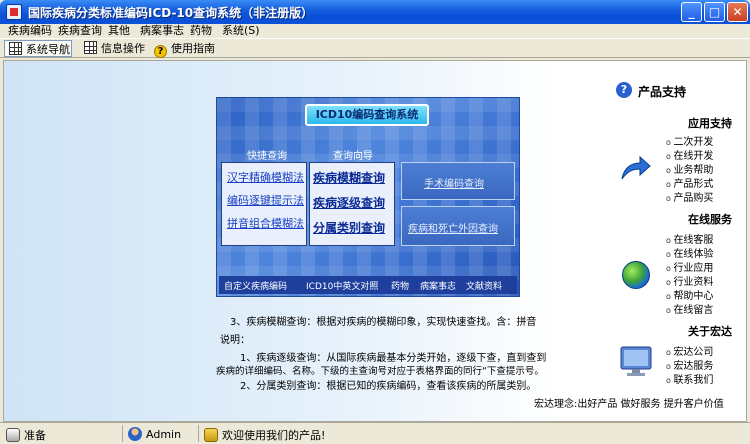 The height and width of the screenshot is (444, 750). What do you see at coordinates (453, 227) in the screenshot?
I see `death-cause-query-link: 疾病和死亡外因查询` at bounding box center [453, 227].